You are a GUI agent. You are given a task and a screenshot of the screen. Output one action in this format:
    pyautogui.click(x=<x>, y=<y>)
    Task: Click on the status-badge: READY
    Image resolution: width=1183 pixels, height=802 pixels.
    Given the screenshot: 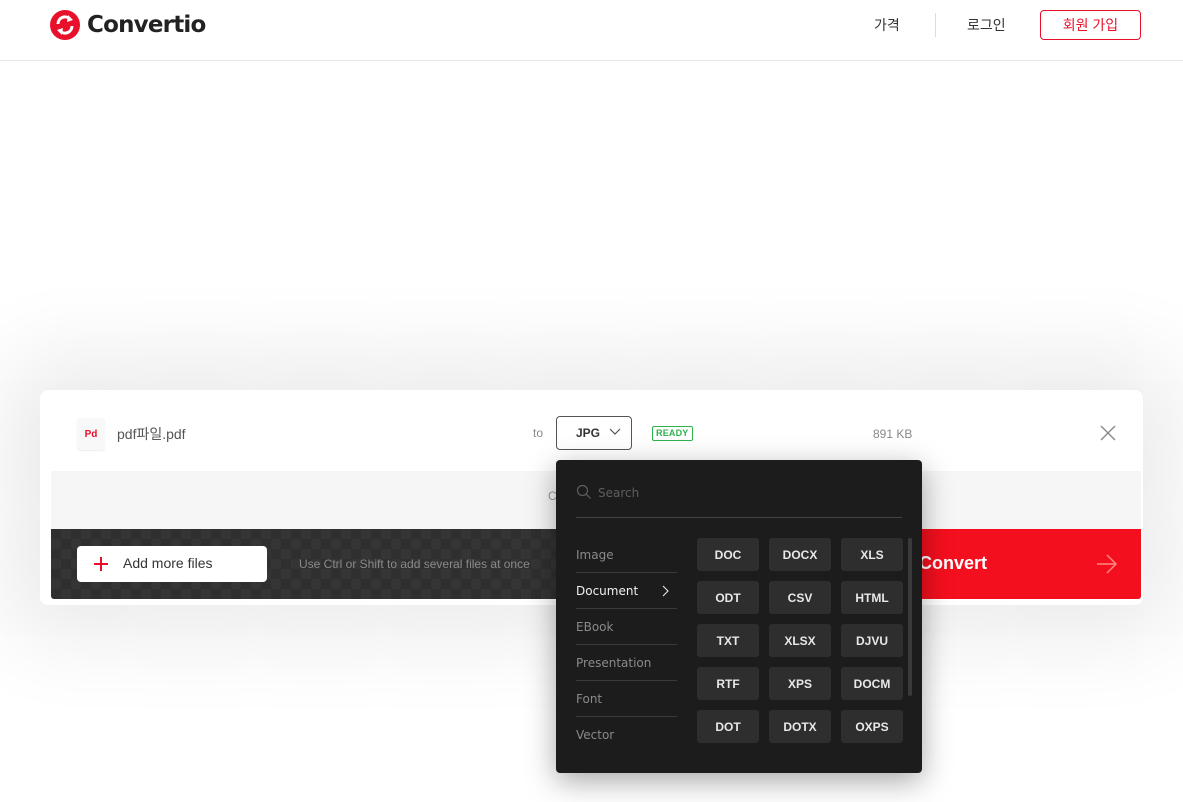 What is the action you would take?
    pyautogui.click(x=672, y=433)
    